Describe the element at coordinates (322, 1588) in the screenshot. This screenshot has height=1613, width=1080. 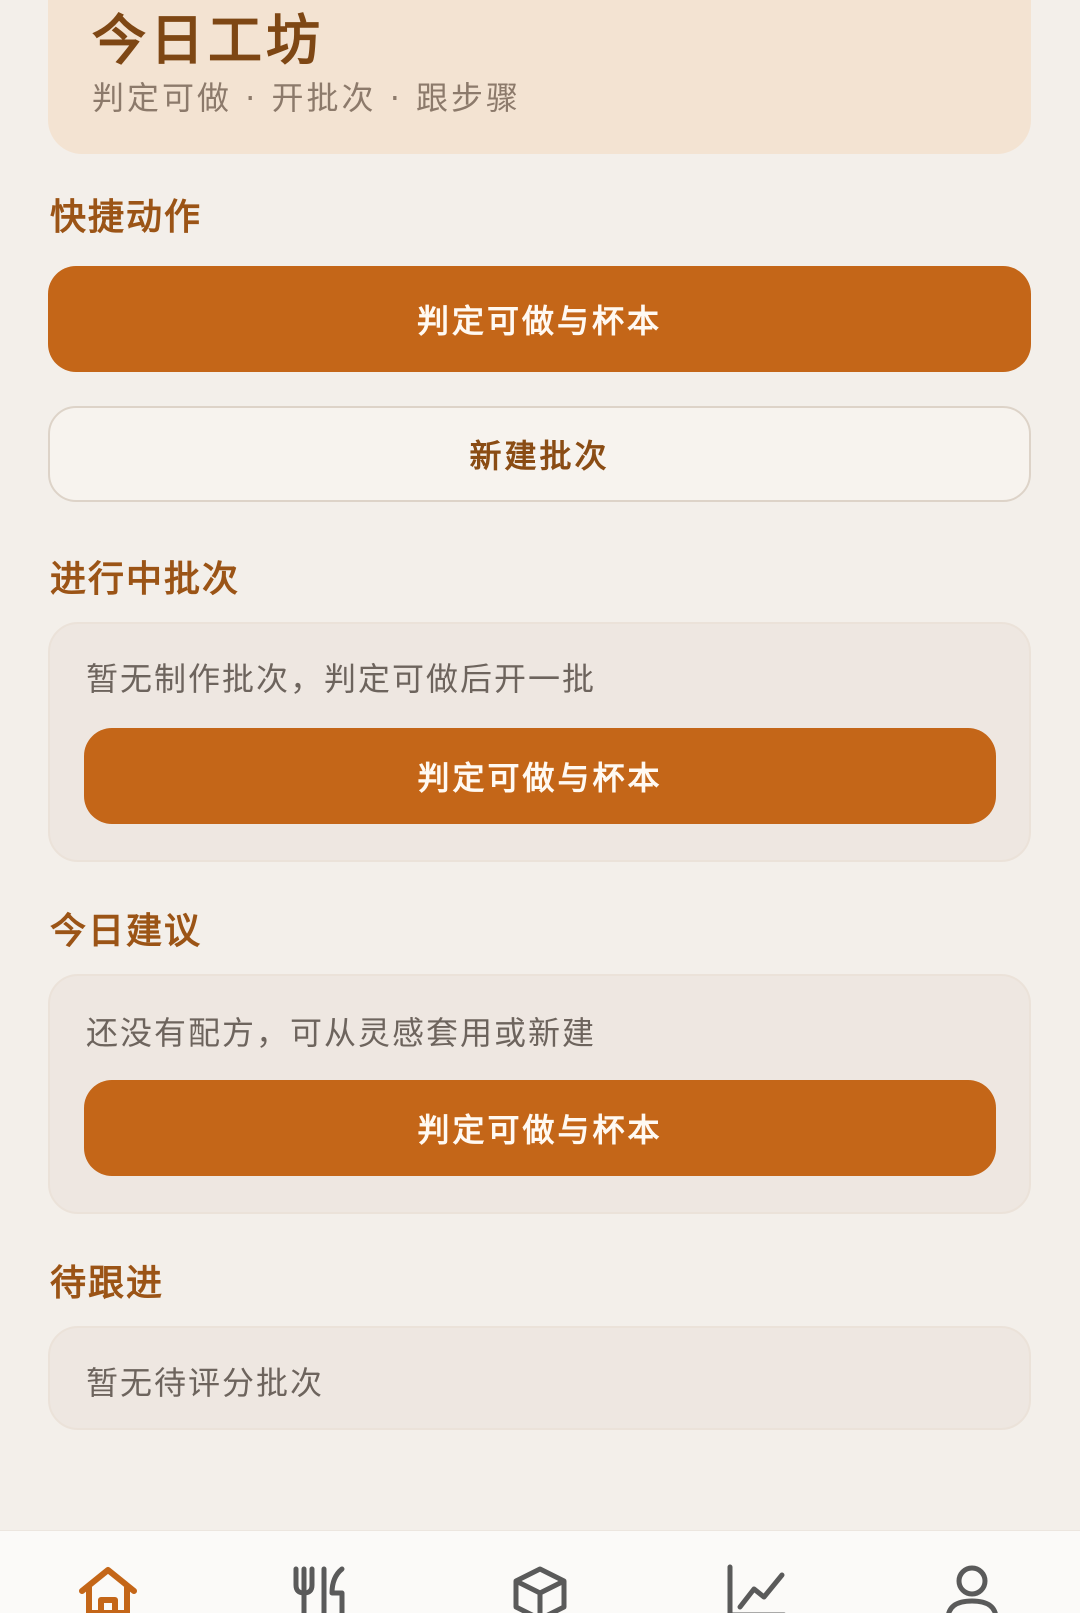
I see `utensils-icon` at that location.